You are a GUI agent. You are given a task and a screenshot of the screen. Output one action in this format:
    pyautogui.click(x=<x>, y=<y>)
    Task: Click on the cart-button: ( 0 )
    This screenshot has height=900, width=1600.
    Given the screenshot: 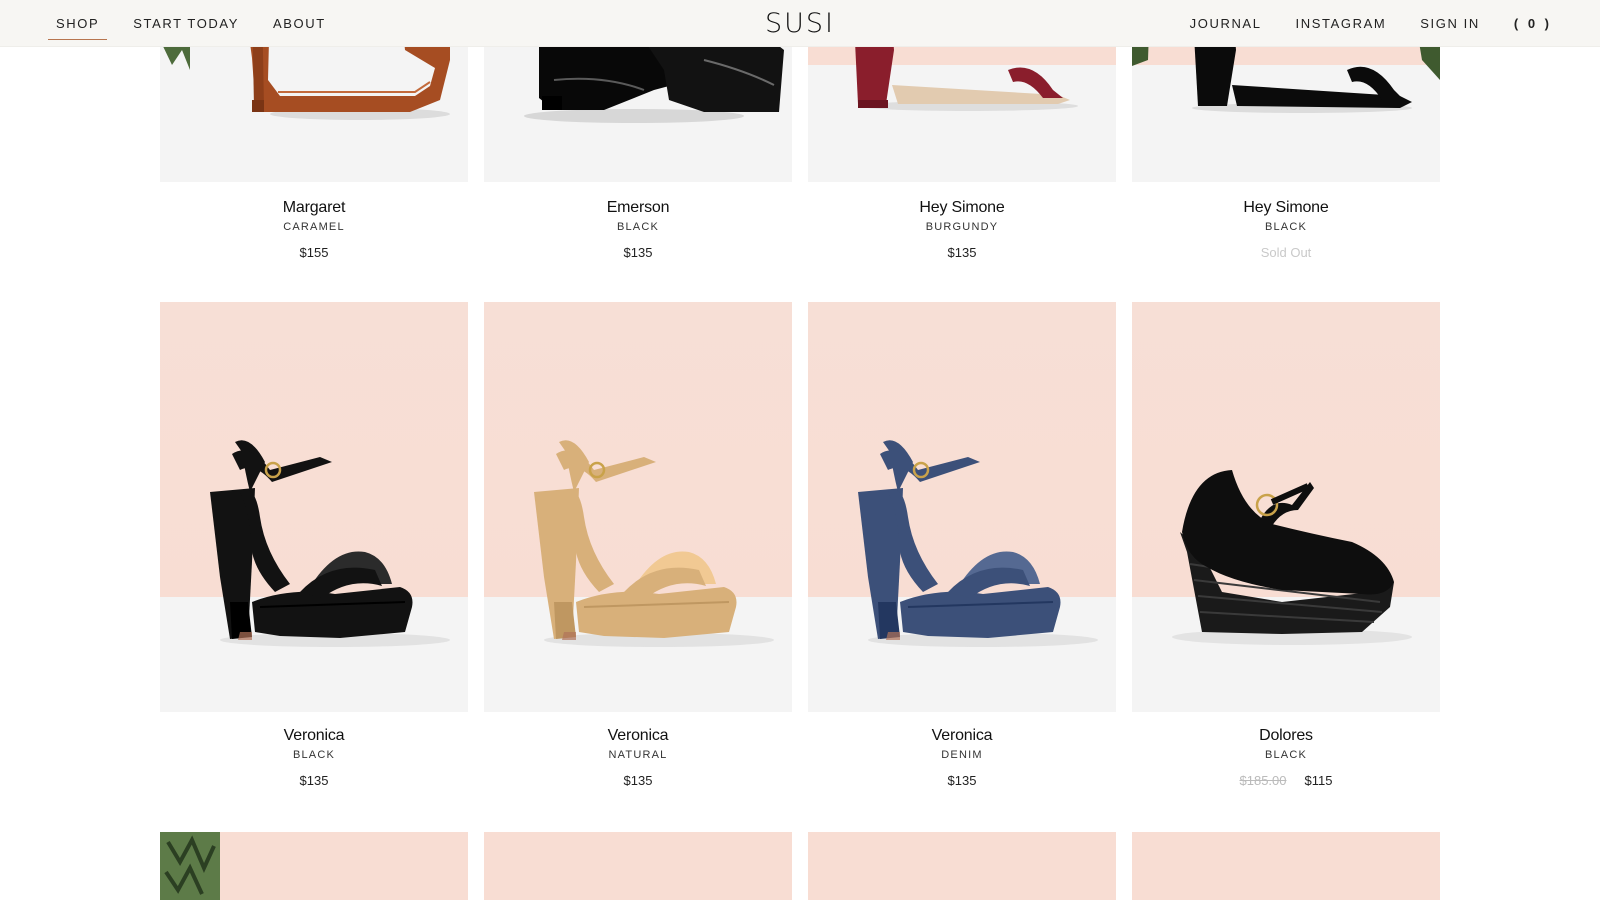 What is the action you would take?
    pyautogui.click(x=1533, y=23)
    